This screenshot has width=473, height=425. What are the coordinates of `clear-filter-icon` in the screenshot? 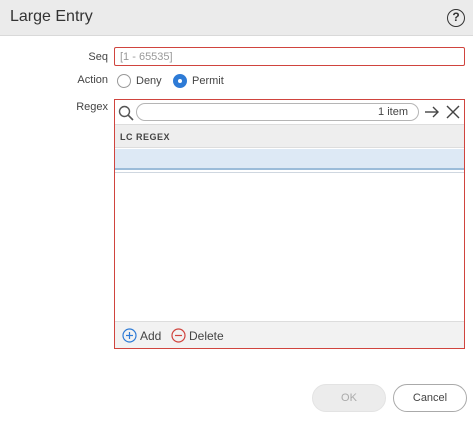 It's located at (453, 112).